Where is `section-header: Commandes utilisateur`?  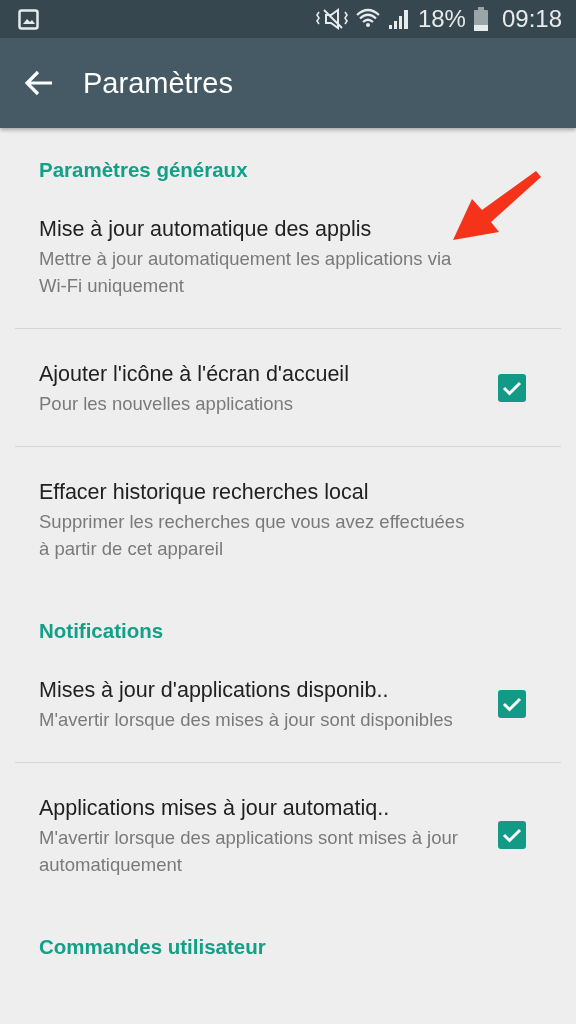 section-header: Commandes utilisateur is located at coordinates (152, 947).